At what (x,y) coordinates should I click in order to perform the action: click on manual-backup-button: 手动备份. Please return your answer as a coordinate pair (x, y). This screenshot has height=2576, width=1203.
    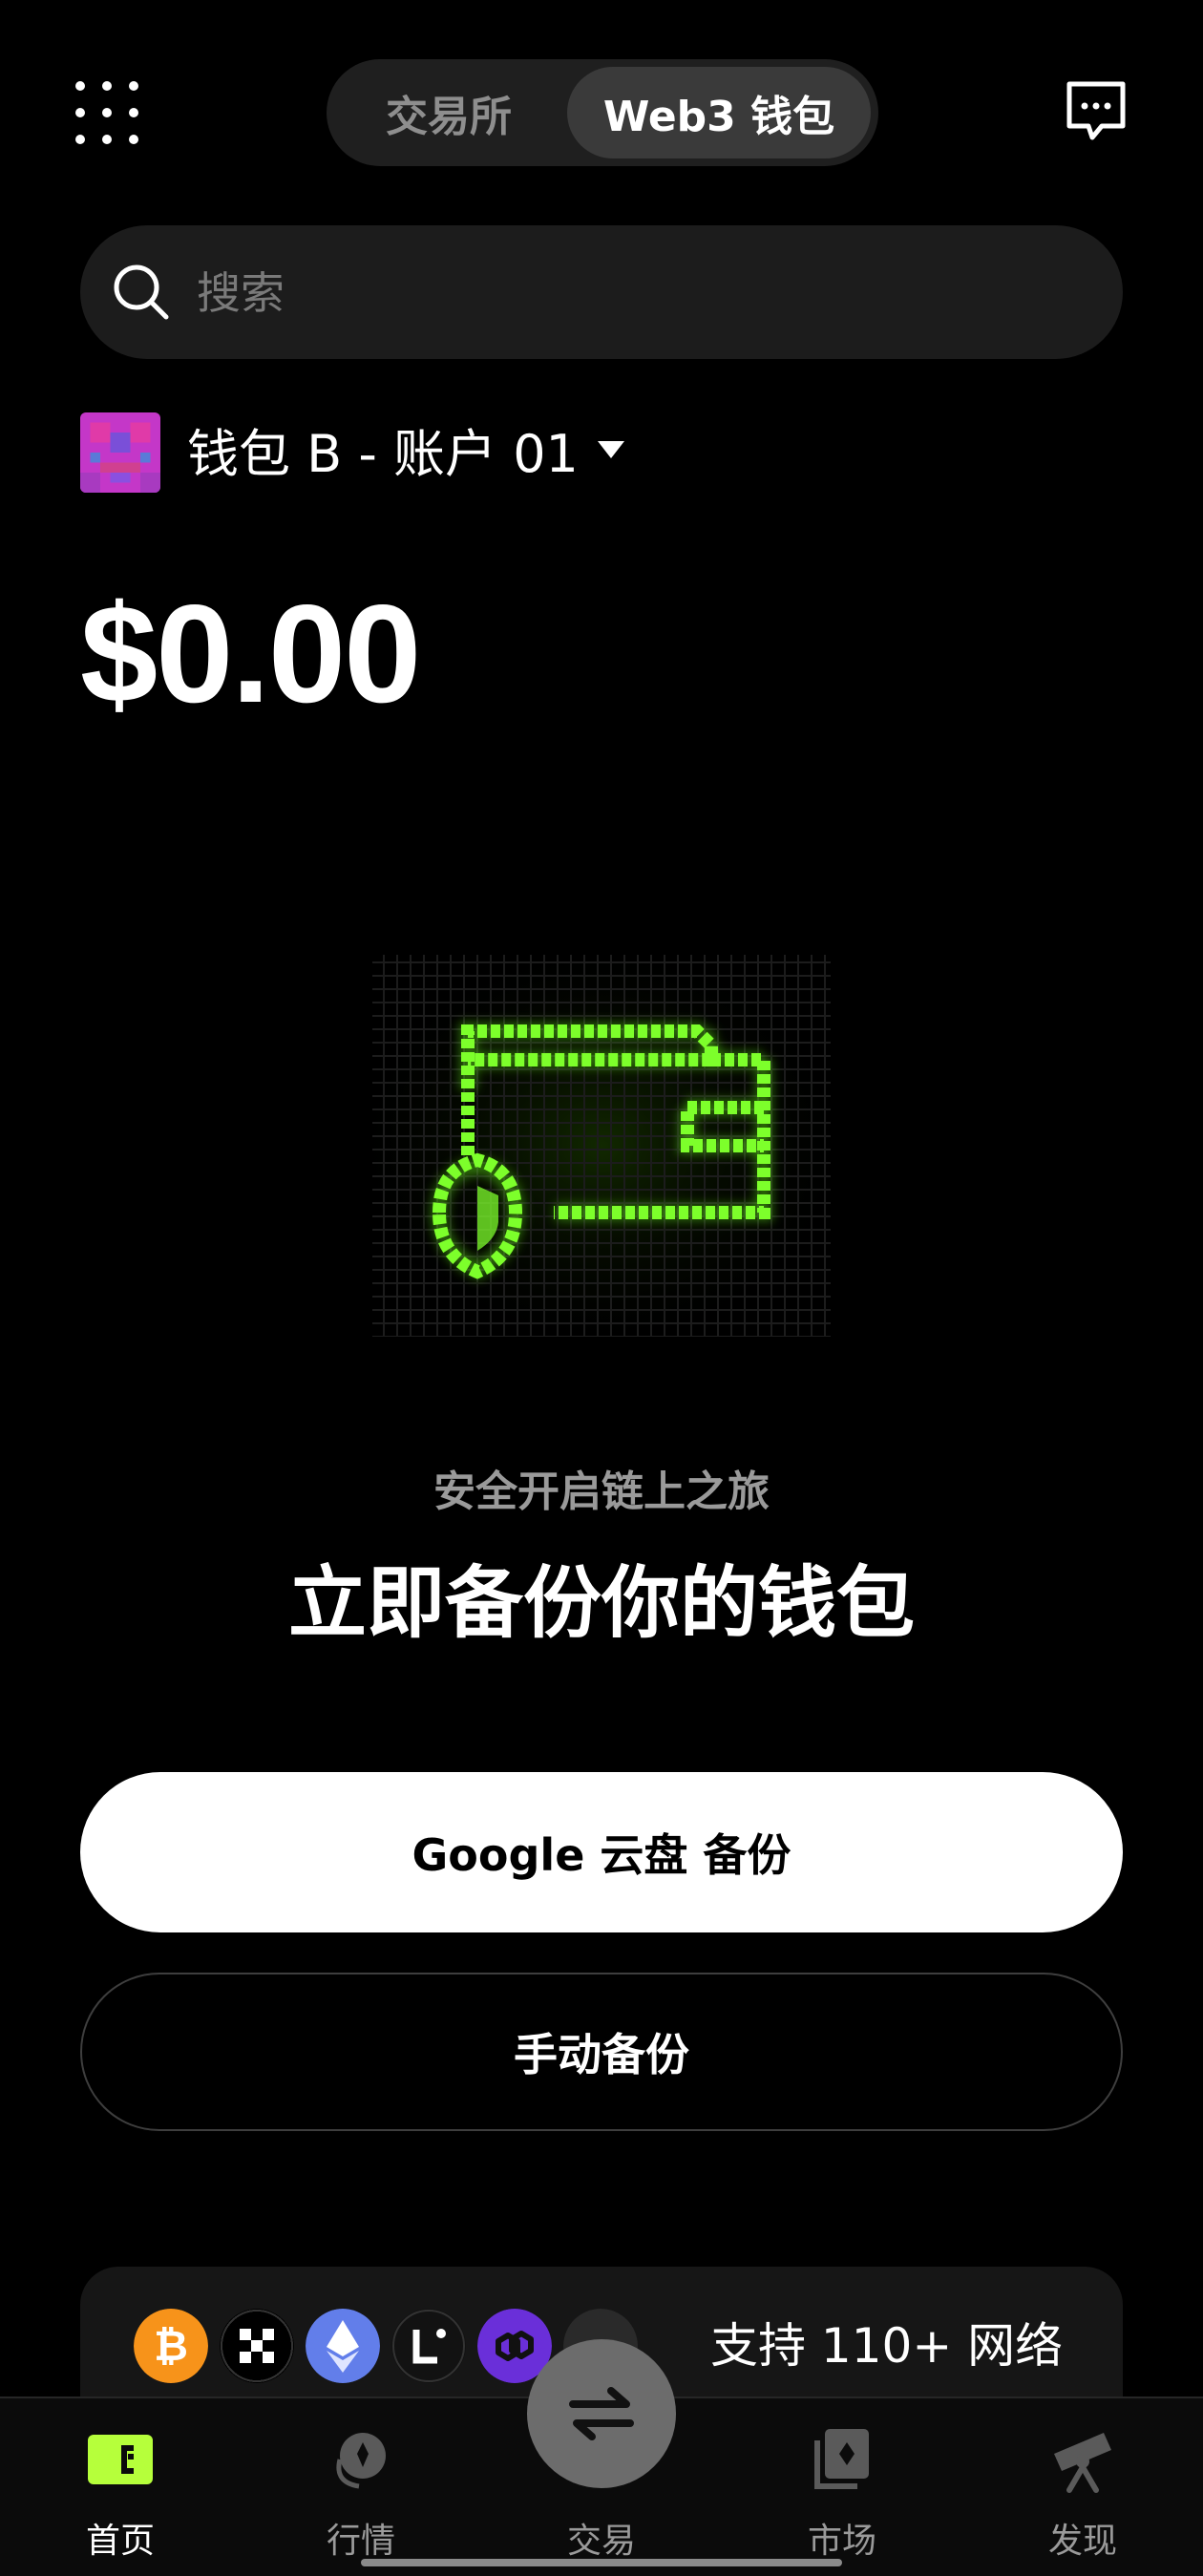
    Looking at the image, I should click on (601, 2052).